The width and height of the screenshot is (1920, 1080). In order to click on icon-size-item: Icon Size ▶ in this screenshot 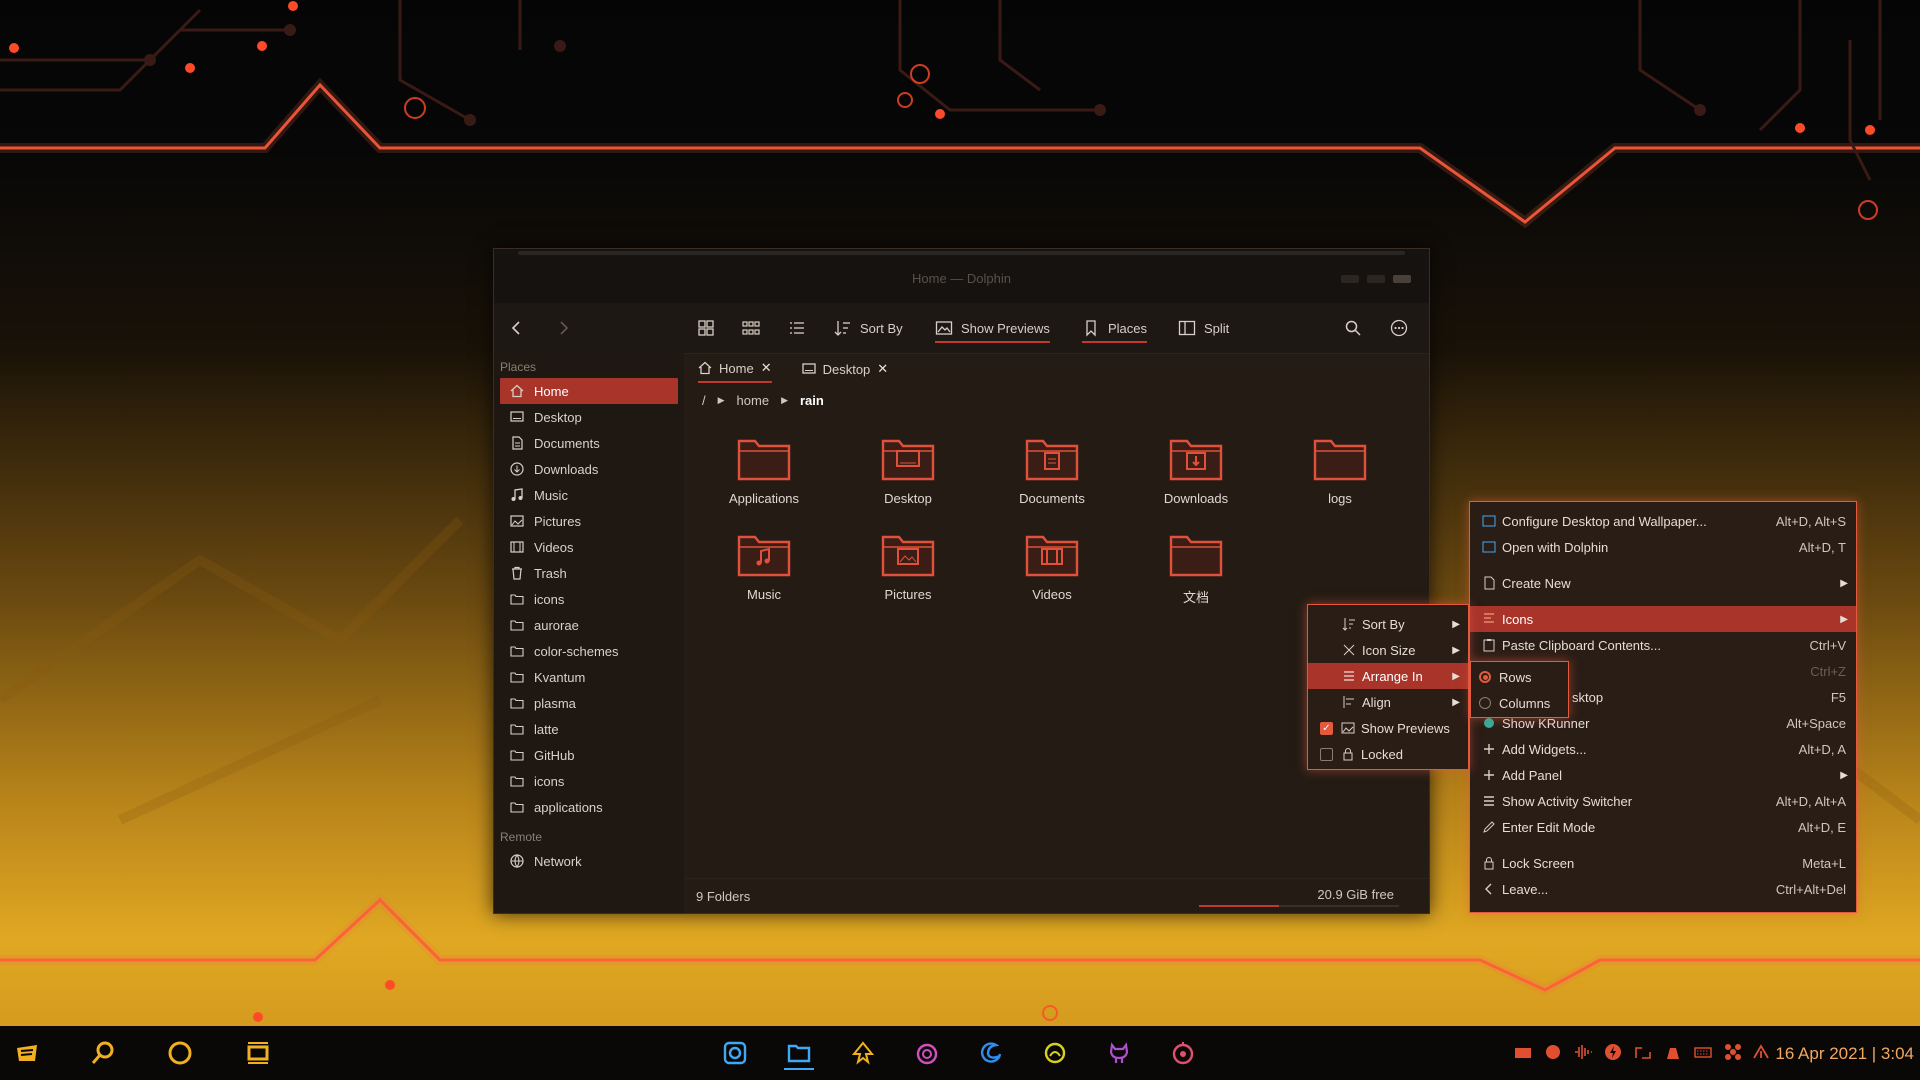, I will do `click(1388, 650)`.